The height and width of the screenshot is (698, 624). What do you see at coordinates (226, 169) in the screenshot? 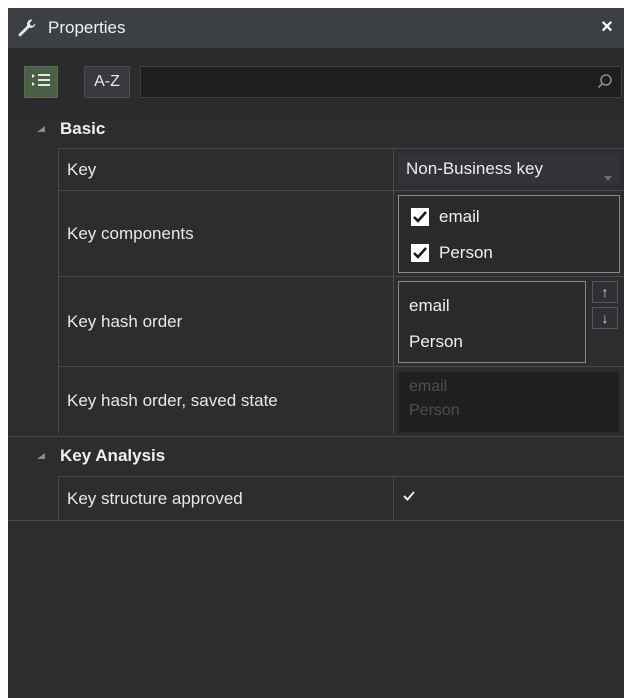
I see `property-name-key: Key` at bounding box center [226, 169].